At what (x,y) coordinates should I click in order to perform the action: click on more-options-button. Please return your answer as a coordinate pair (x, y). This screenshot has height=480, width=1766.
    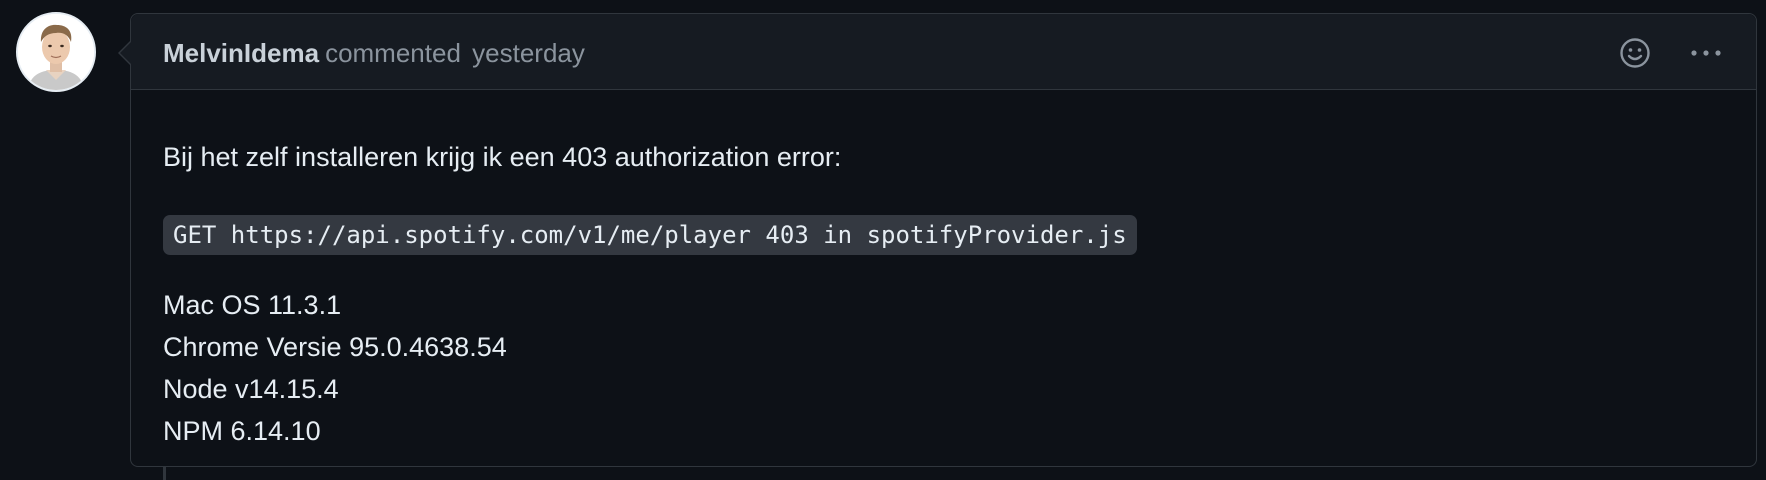
    Looking at the image, I should click on (1706, 53).